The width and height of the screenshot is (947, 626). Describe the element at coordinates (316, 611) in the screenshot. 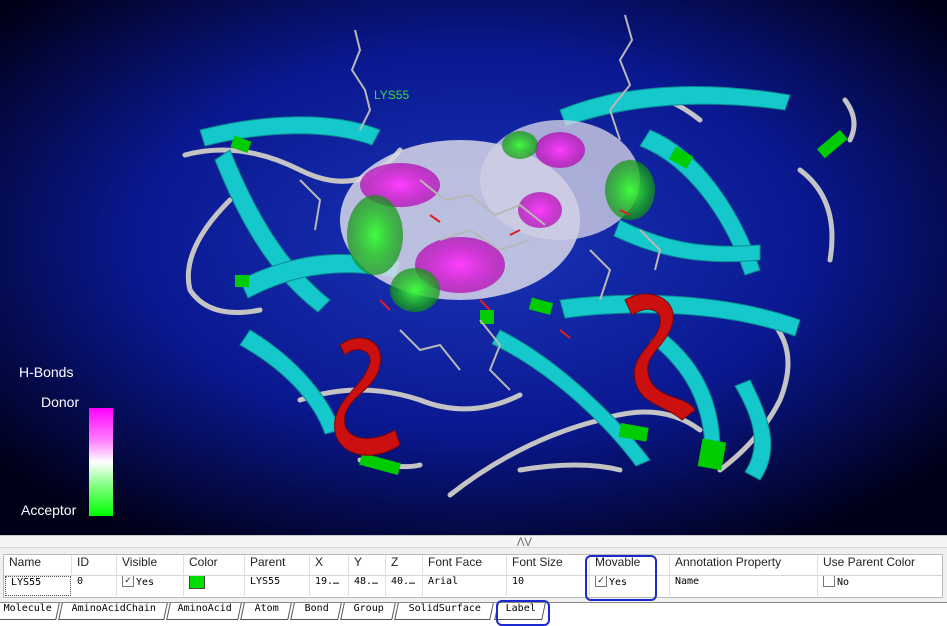

I see `tab-bond: Bond` at that location.